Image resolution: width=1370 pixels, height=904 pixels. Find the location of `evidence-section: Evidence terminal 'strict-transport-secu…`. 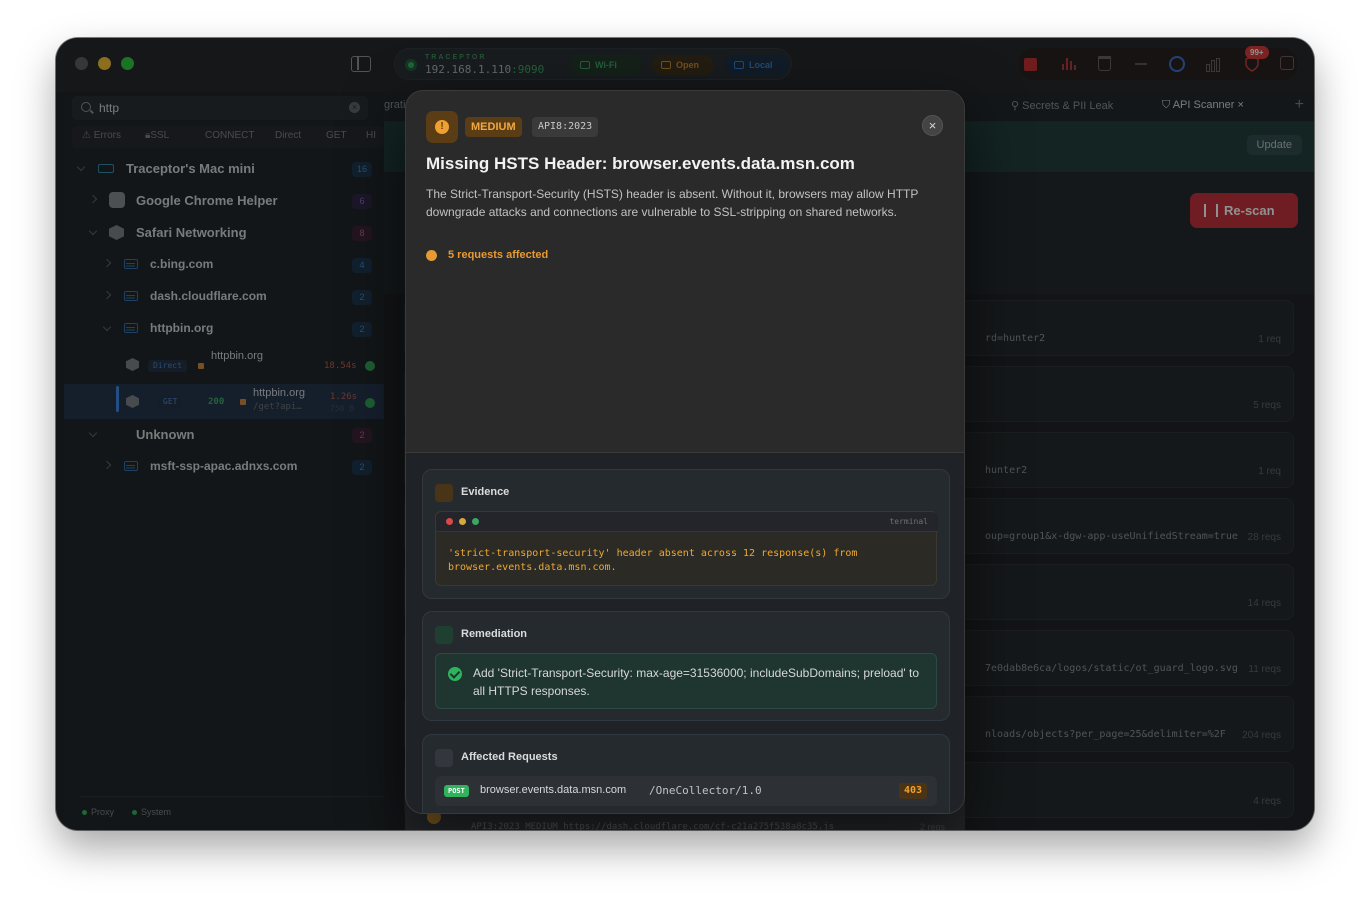

evidence-section: Evidence terminal 'strict-transport-secu… is located at coordinates (686, 534).